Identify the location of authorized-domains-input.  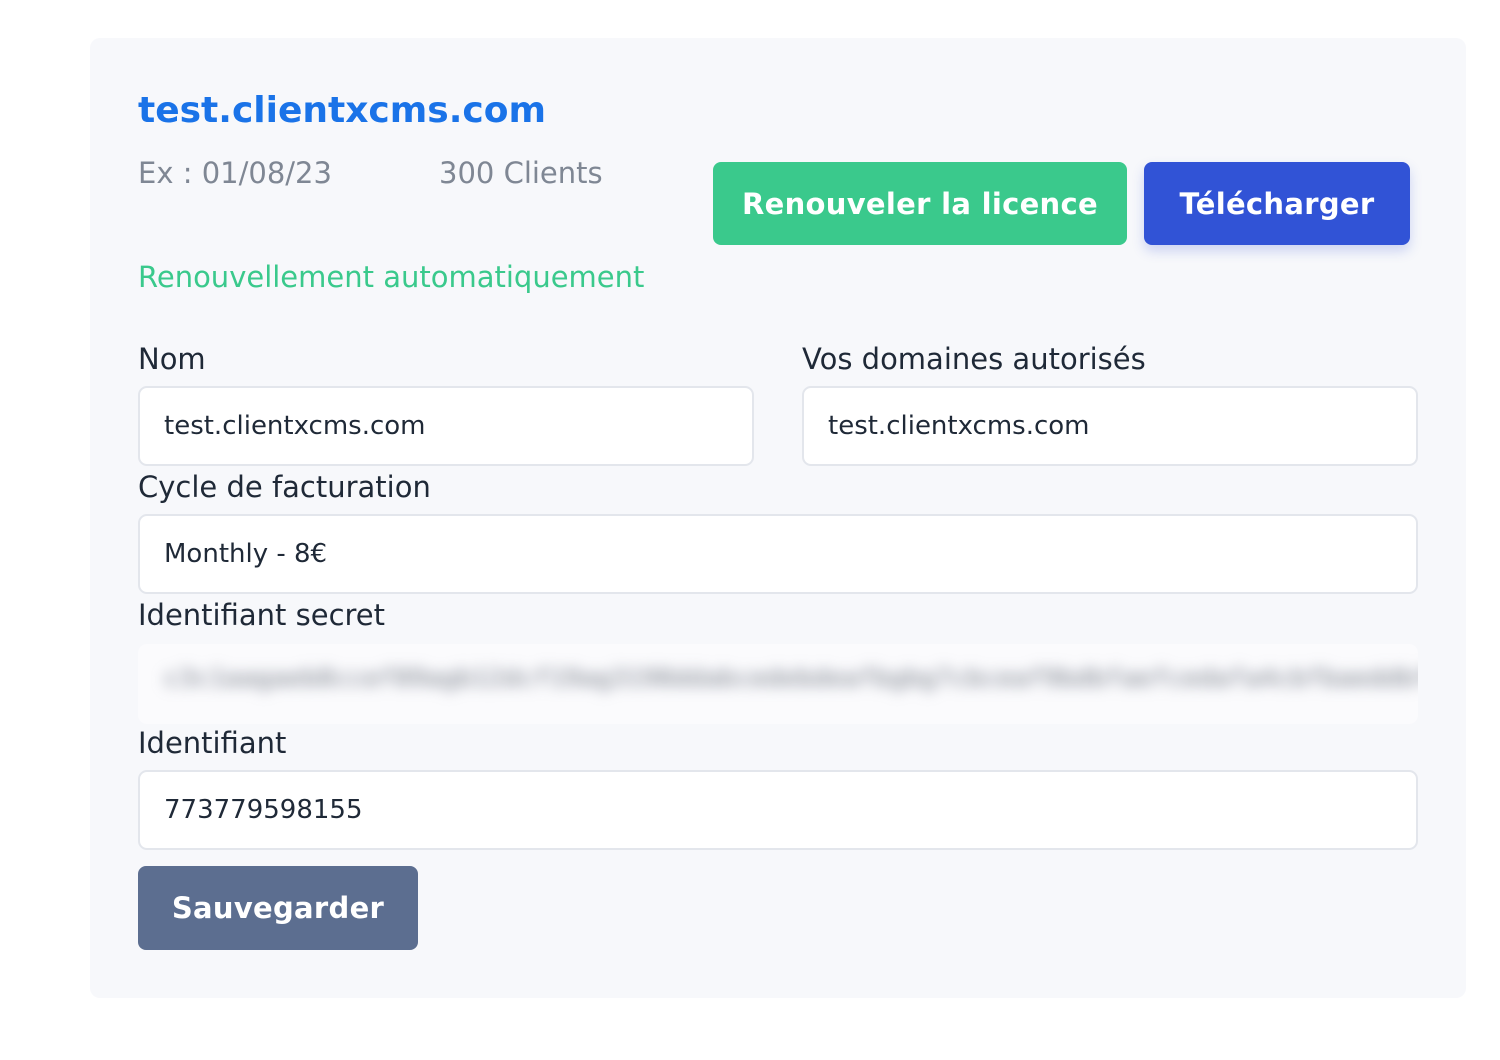
(1110, 426).